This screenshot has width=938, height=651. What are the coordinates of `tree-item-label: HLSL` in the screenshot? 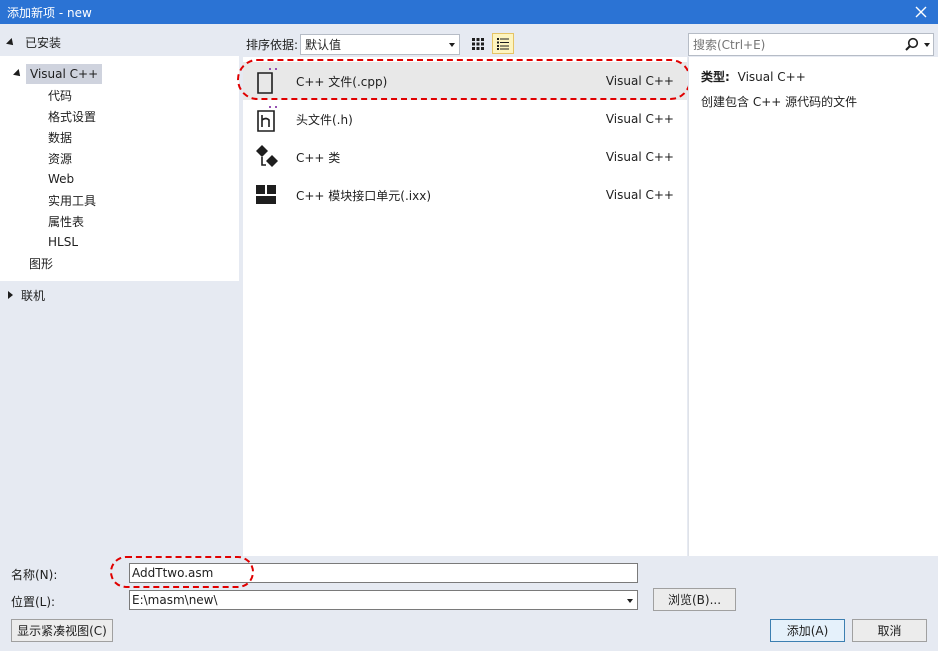 It's located at (63, 242).